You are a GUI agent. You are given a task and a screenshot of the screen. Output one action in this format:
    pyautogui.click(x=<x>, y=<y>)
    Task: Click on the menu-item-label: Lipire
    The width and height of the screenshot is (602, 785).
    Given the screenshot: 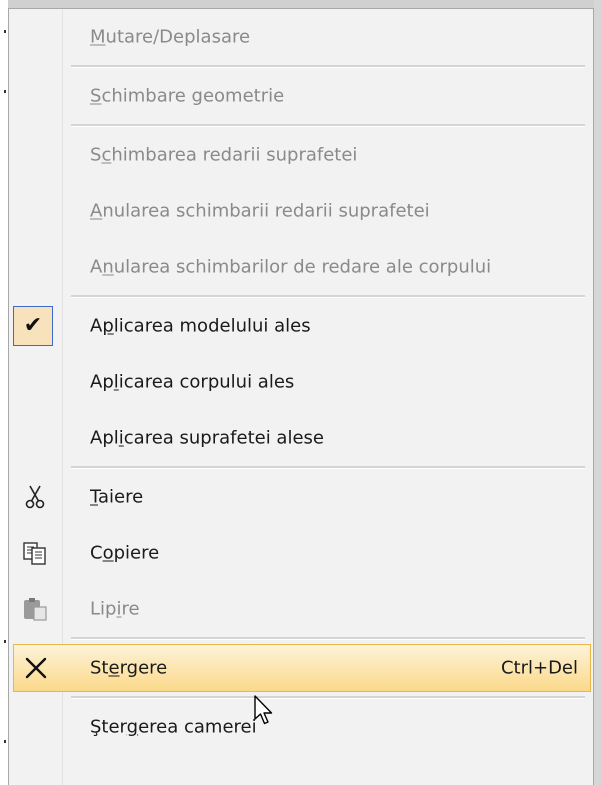 What is the action you would take?
    pyautogui.click(x=115, y=609)
    